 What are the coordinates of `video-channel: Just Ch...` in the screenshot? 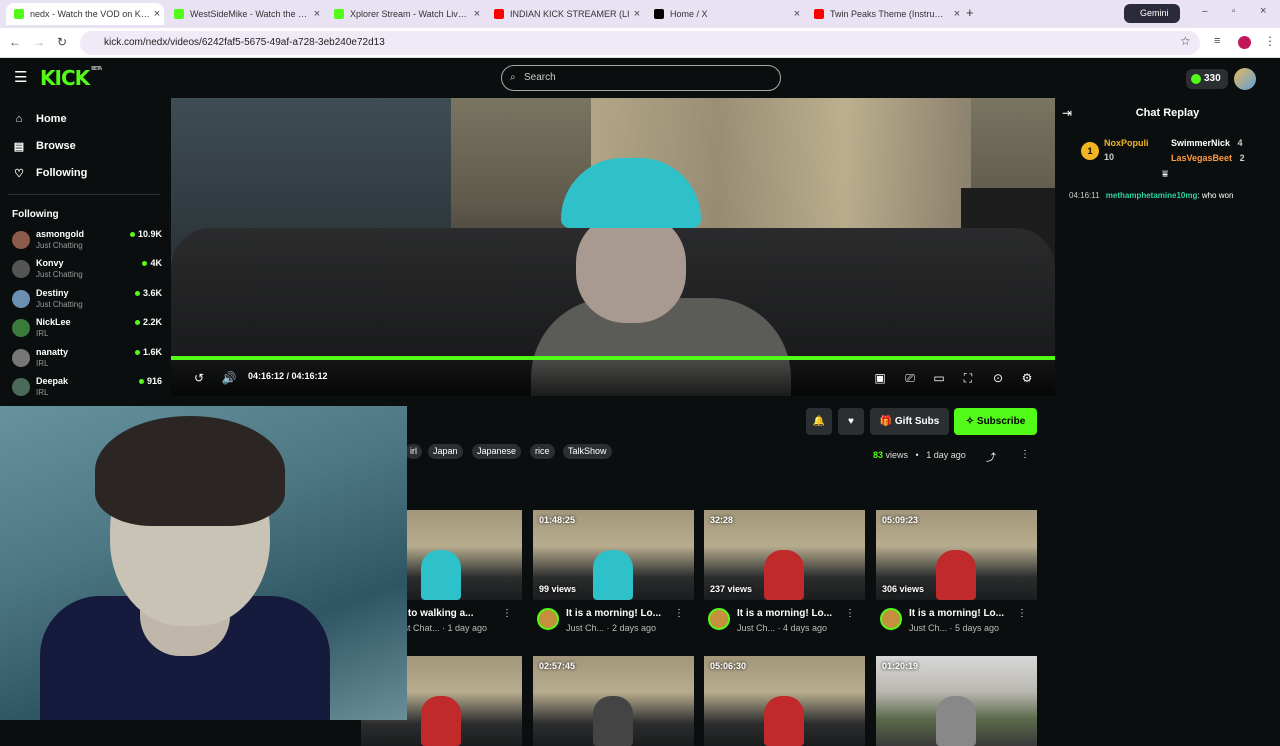 It's located at (756, 628).